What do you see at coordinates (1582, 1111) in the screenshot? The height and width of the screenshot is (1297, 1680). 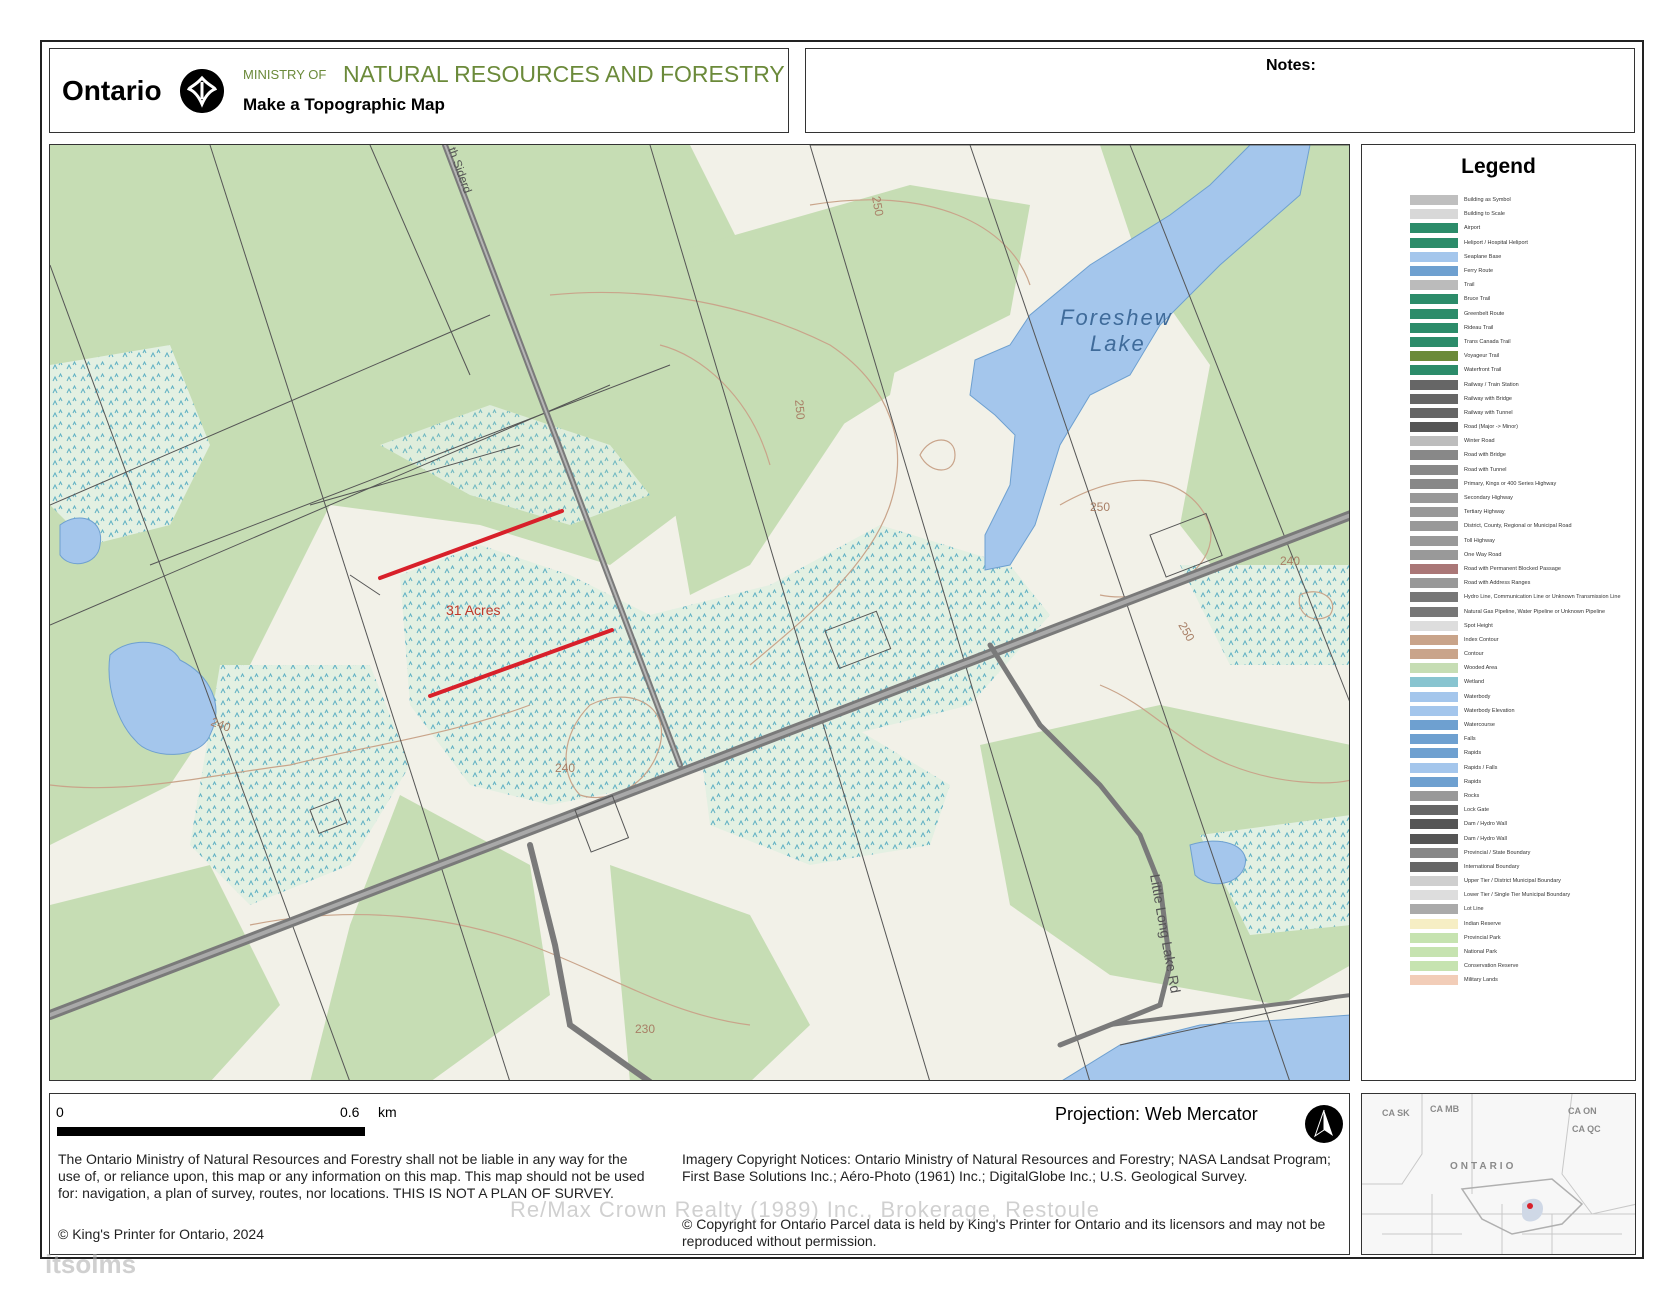 I see `inset-region-label: CA ON` at bounding box center [1582, 1111].